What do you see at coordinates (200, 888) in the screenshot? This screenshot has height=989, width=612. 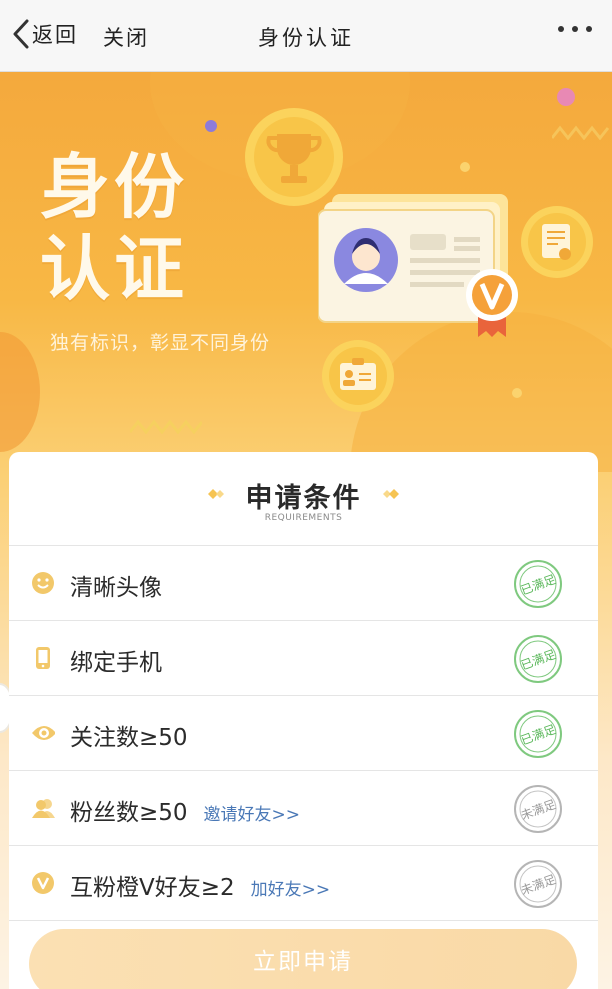 I see `requirement-label: 互粉橙V好友≥2 加好友>>` at bounding box center [200, 888].